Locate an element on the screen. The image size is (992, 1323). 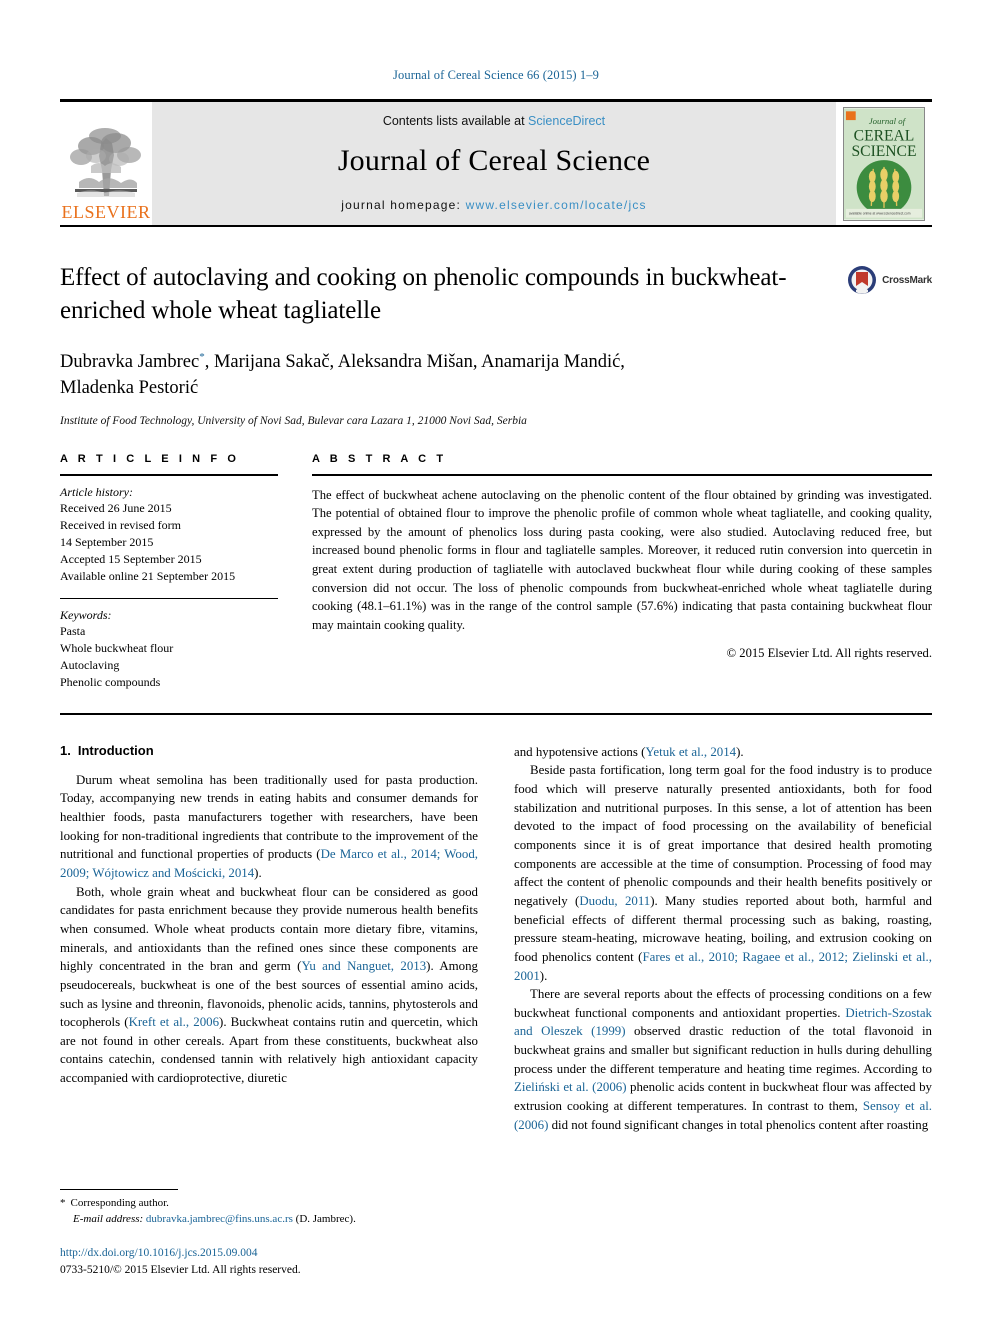
history-line: Accepted 15 September 2015 is located at coordinates (131, 558).